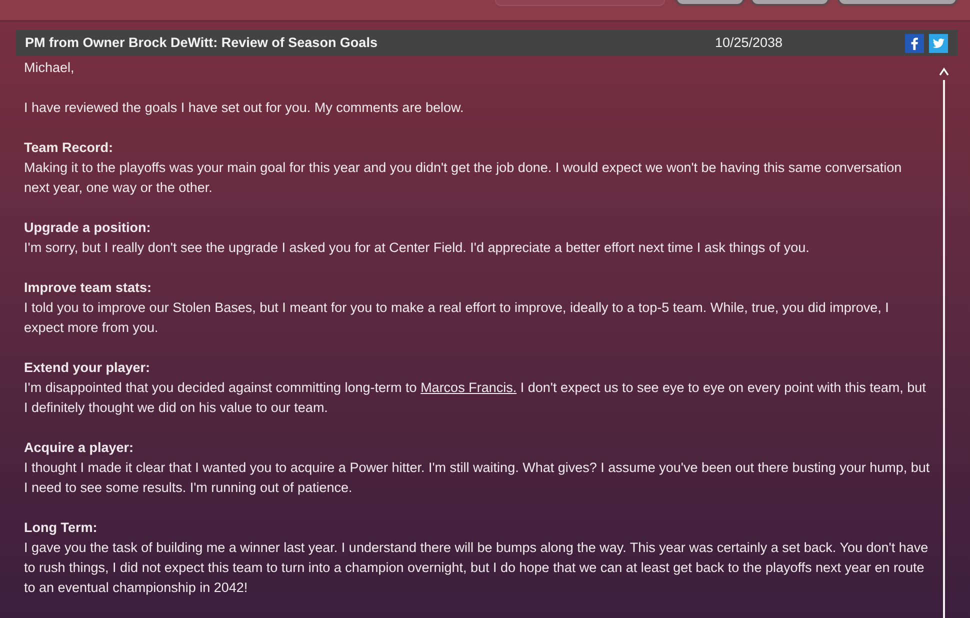 This screenshot has height=618, width=970. What do you see at coordinates (50, 68) in the screenshot?
I see `greeting-text: Michael,` at bounding box center [50, 68].